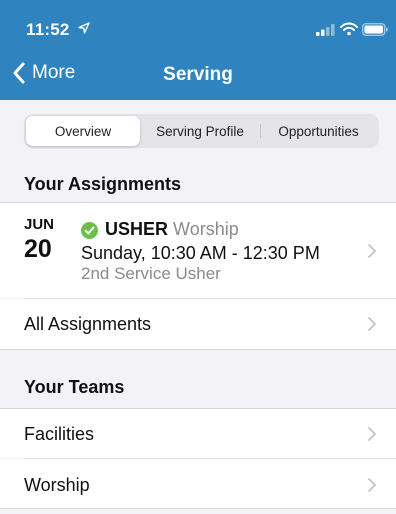 The height and width of the screenshot is (514, 396). What do you see at coordinates (57, 485) in the screenshot?
I see `team-label: Worship` at bounding box center [57, 485].